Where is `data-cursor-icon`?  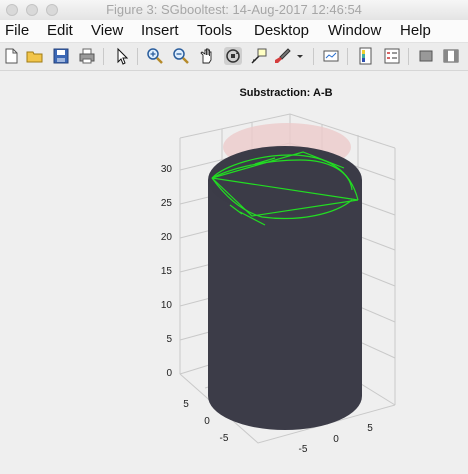 data-cursor-icon is located at coordinates (259, 56).